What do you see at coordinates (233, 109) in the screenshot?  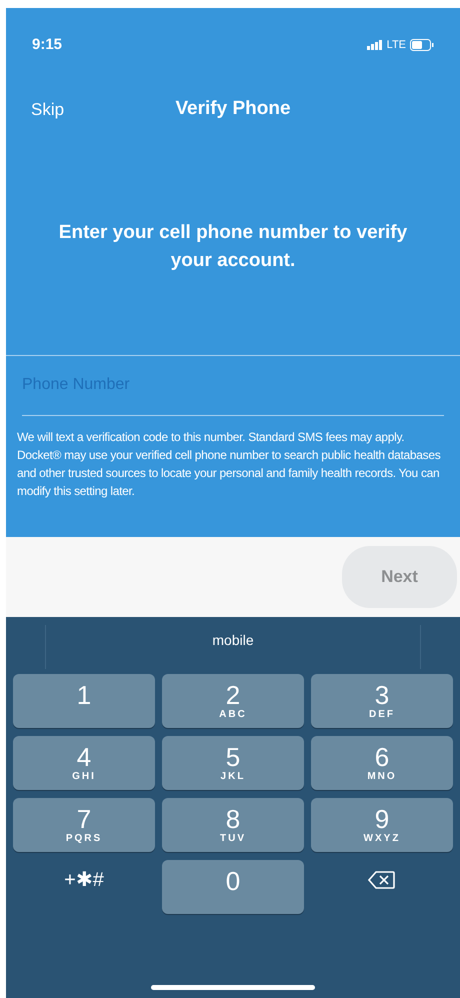 I see `screen-title: Verify Phone` at bounding box center [233, 109].